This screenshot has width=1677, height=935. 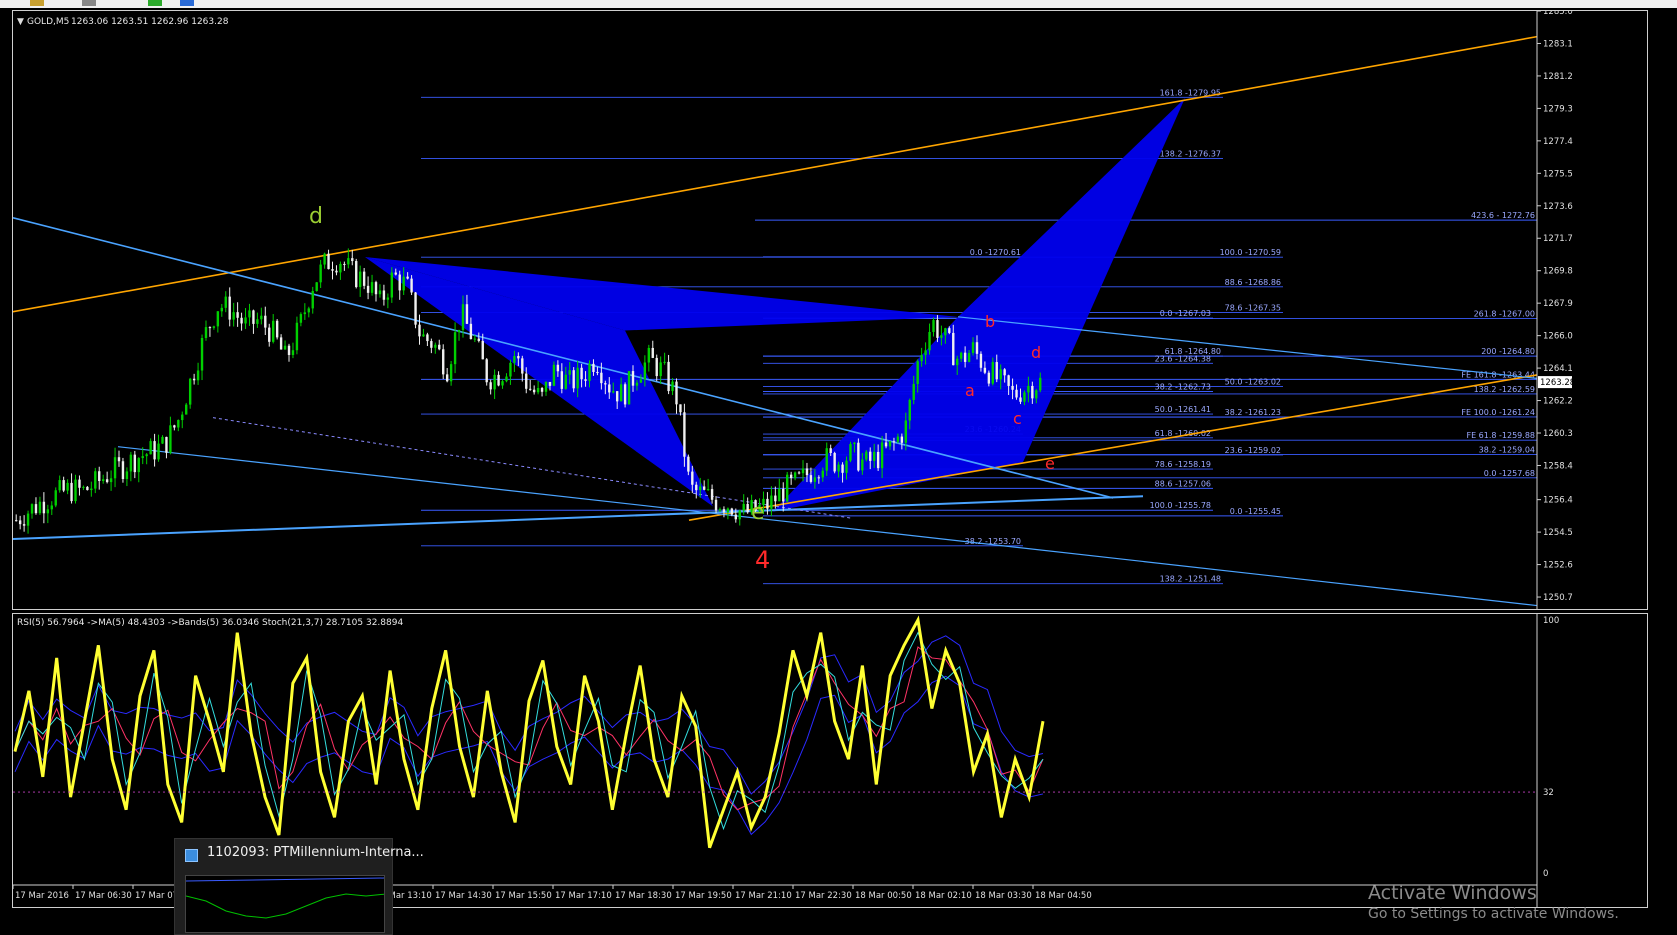 What do you see at coordinates (1253, 382) in the screenshot?
I see `fib-level-label: 50.0 -1263.02` at bounding box center [1253, 382].